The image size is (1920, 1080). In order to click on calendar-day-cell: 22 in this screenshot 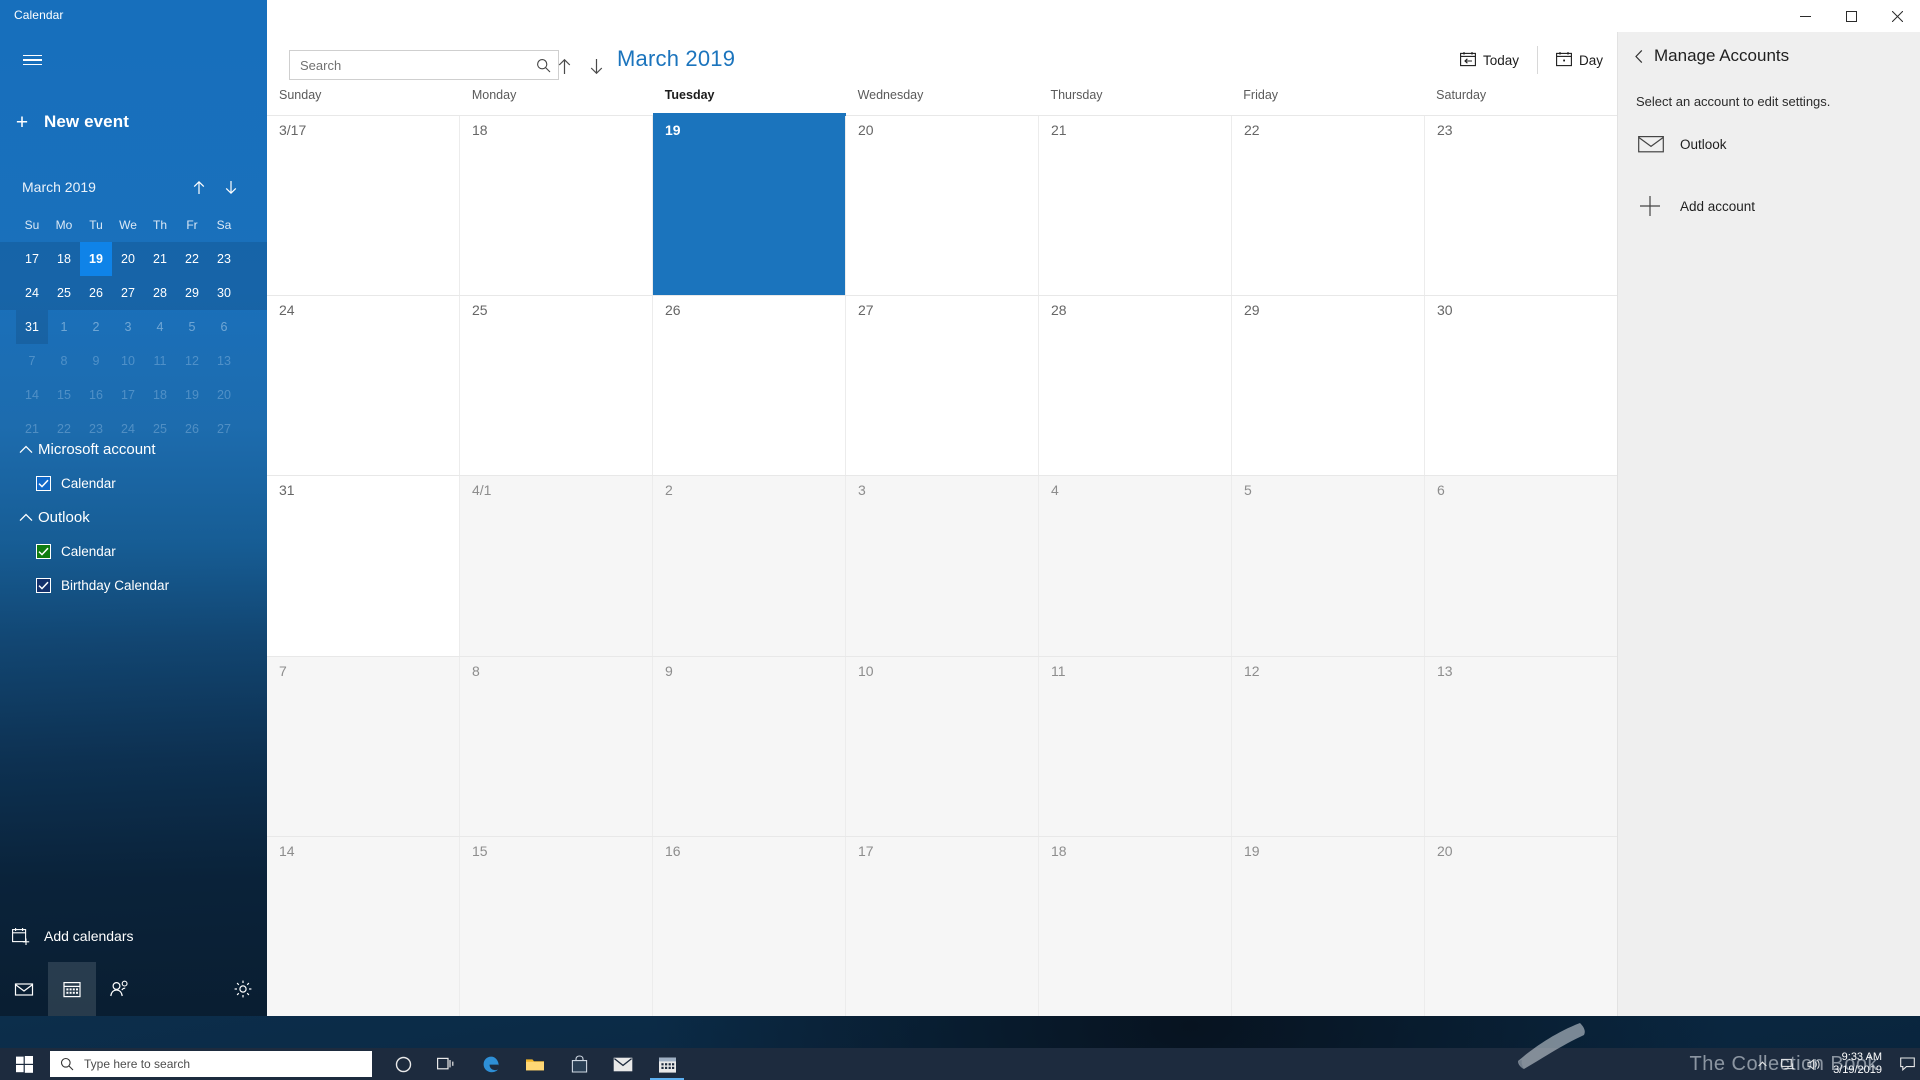, I will do `click(1328, 206)`.